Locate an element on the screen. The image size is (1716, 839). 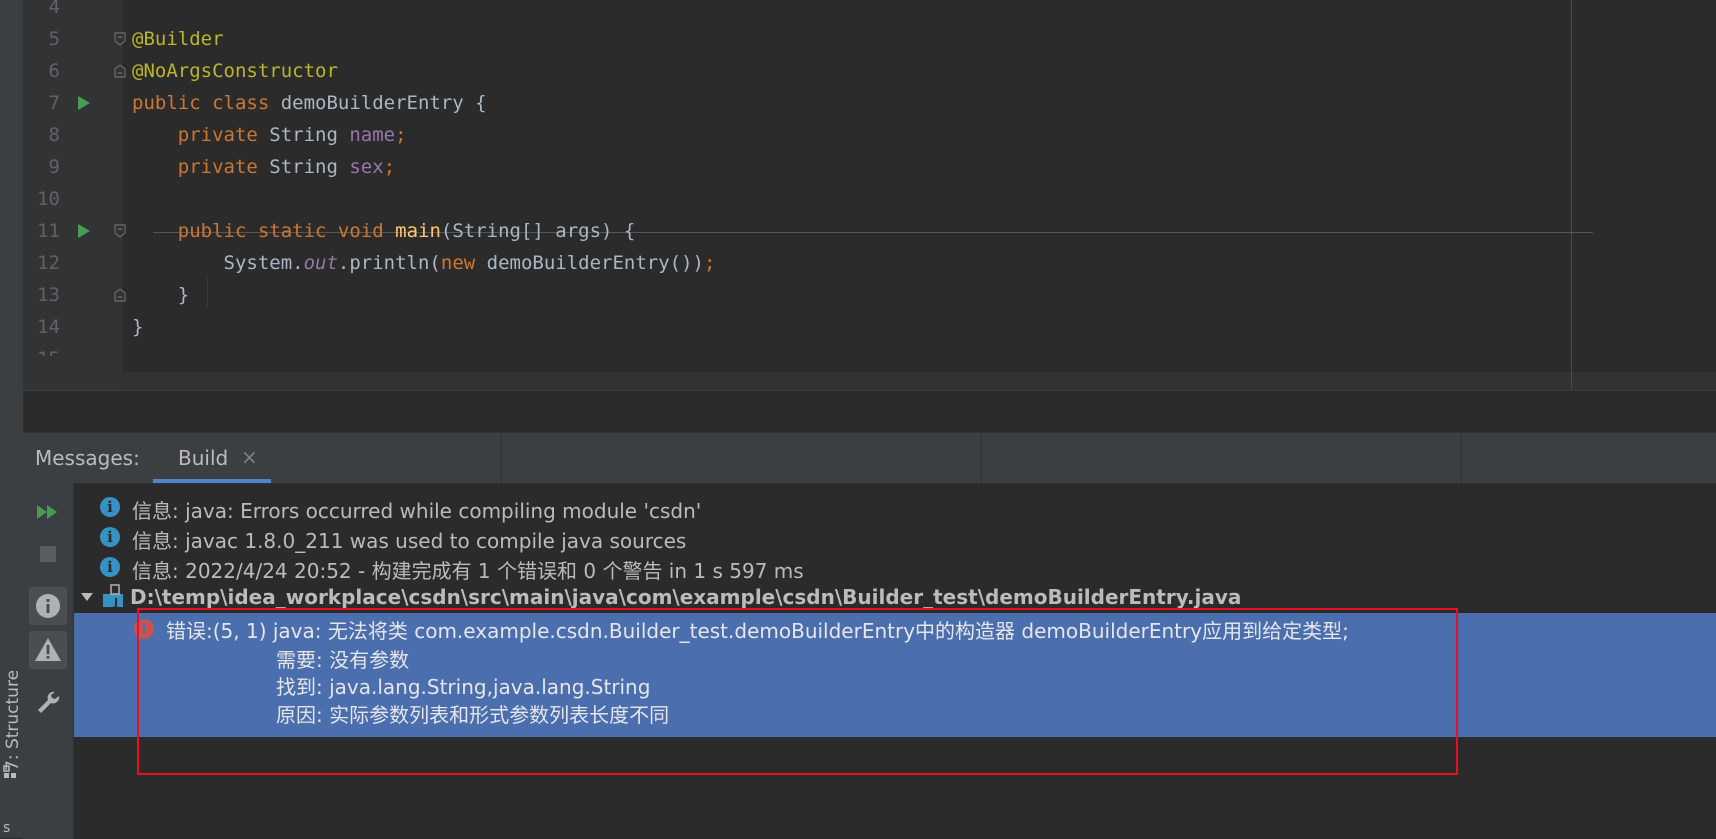
code-line: 8 private String name; is located at coordinates (869, 135).